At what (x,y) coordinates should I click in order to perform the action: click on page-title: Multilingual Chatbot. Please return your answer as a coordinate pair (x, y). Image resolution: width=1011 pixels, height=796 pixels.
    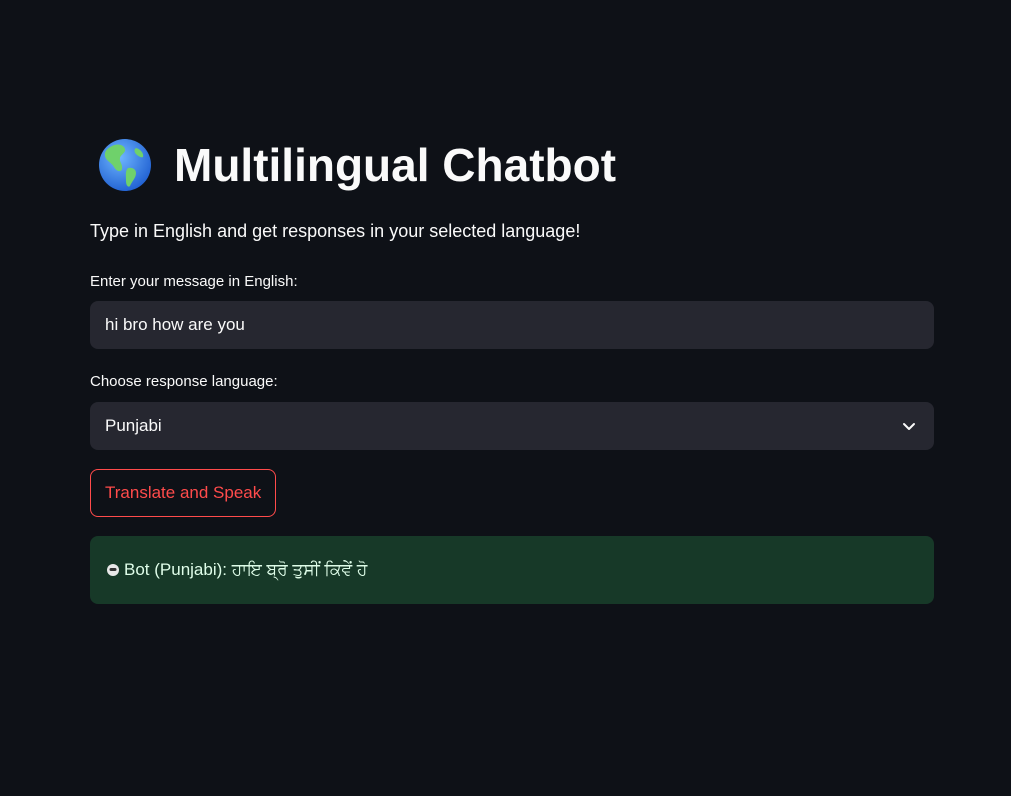
    Looking at the image, I should click on (357, 165).